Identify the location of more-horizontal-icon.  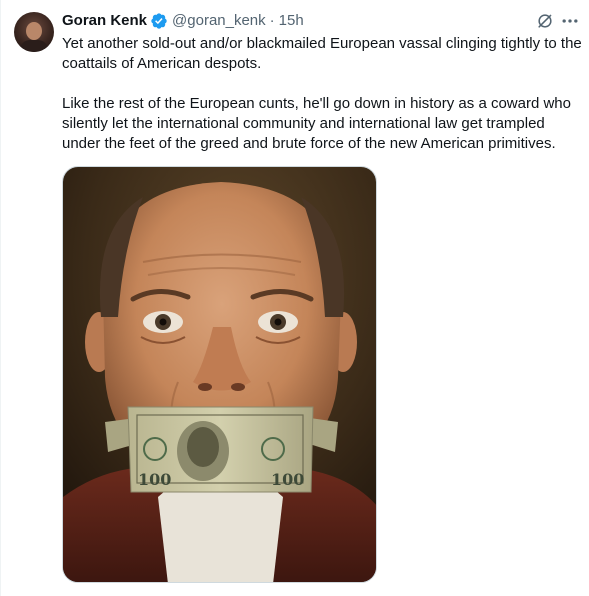
(570, 21).